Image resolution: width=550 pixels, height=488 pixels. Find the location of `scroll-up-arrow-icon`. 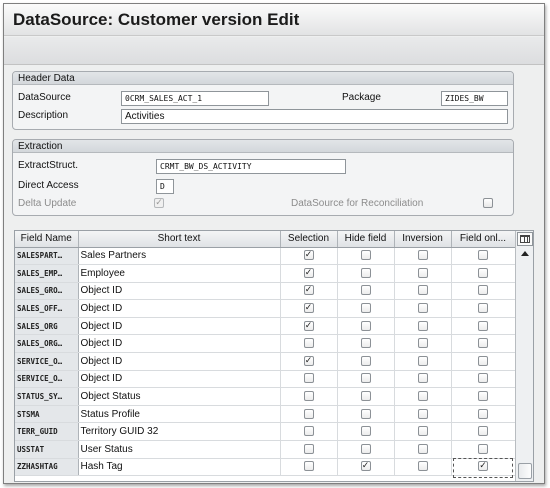

scroll-up-arrow-icon is located at coordinates (525, 253).